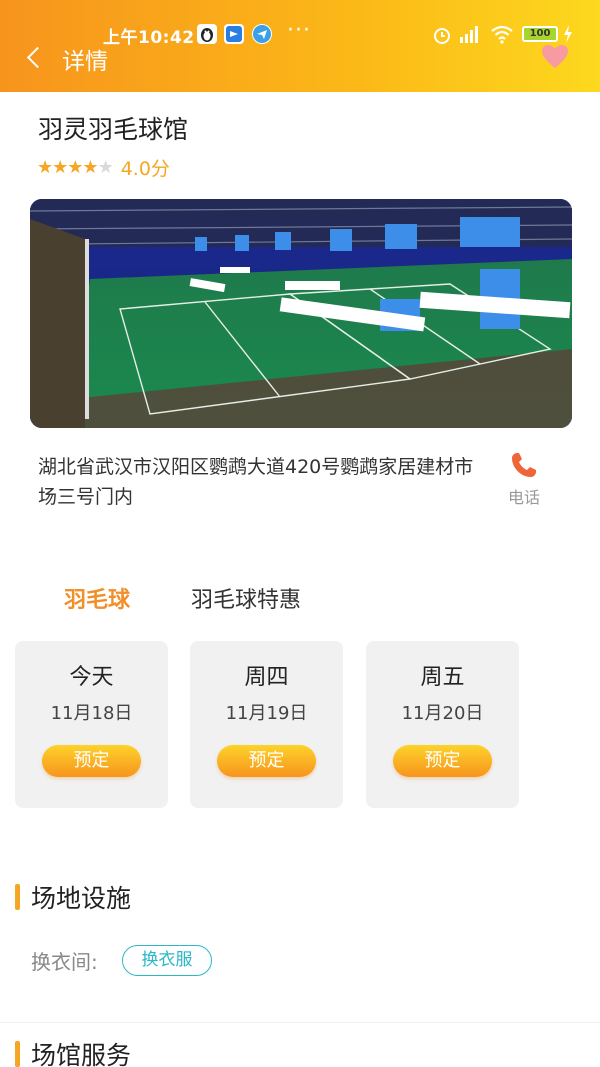 The width and height of the screenshot is (600, 1067). What do you see at coordinates (207, 34) in the screenshot?
I see `penguin-app-icon` at bounding box center [207, 34].